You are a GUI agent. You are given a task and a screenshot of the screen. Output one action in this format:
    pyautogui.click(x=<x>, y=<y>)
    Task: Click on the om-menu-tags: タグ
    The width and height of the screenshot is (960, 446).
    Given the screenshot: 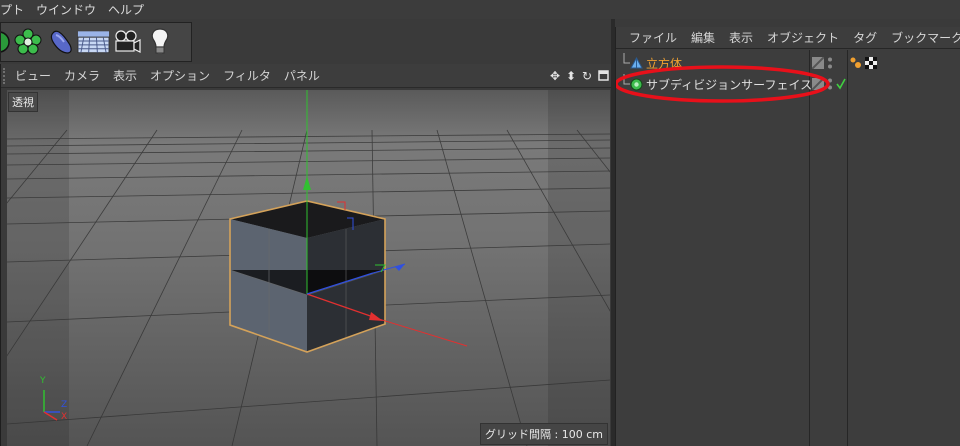 What is the action you would take?
    pyautogui.click(x=865, y=37)
    